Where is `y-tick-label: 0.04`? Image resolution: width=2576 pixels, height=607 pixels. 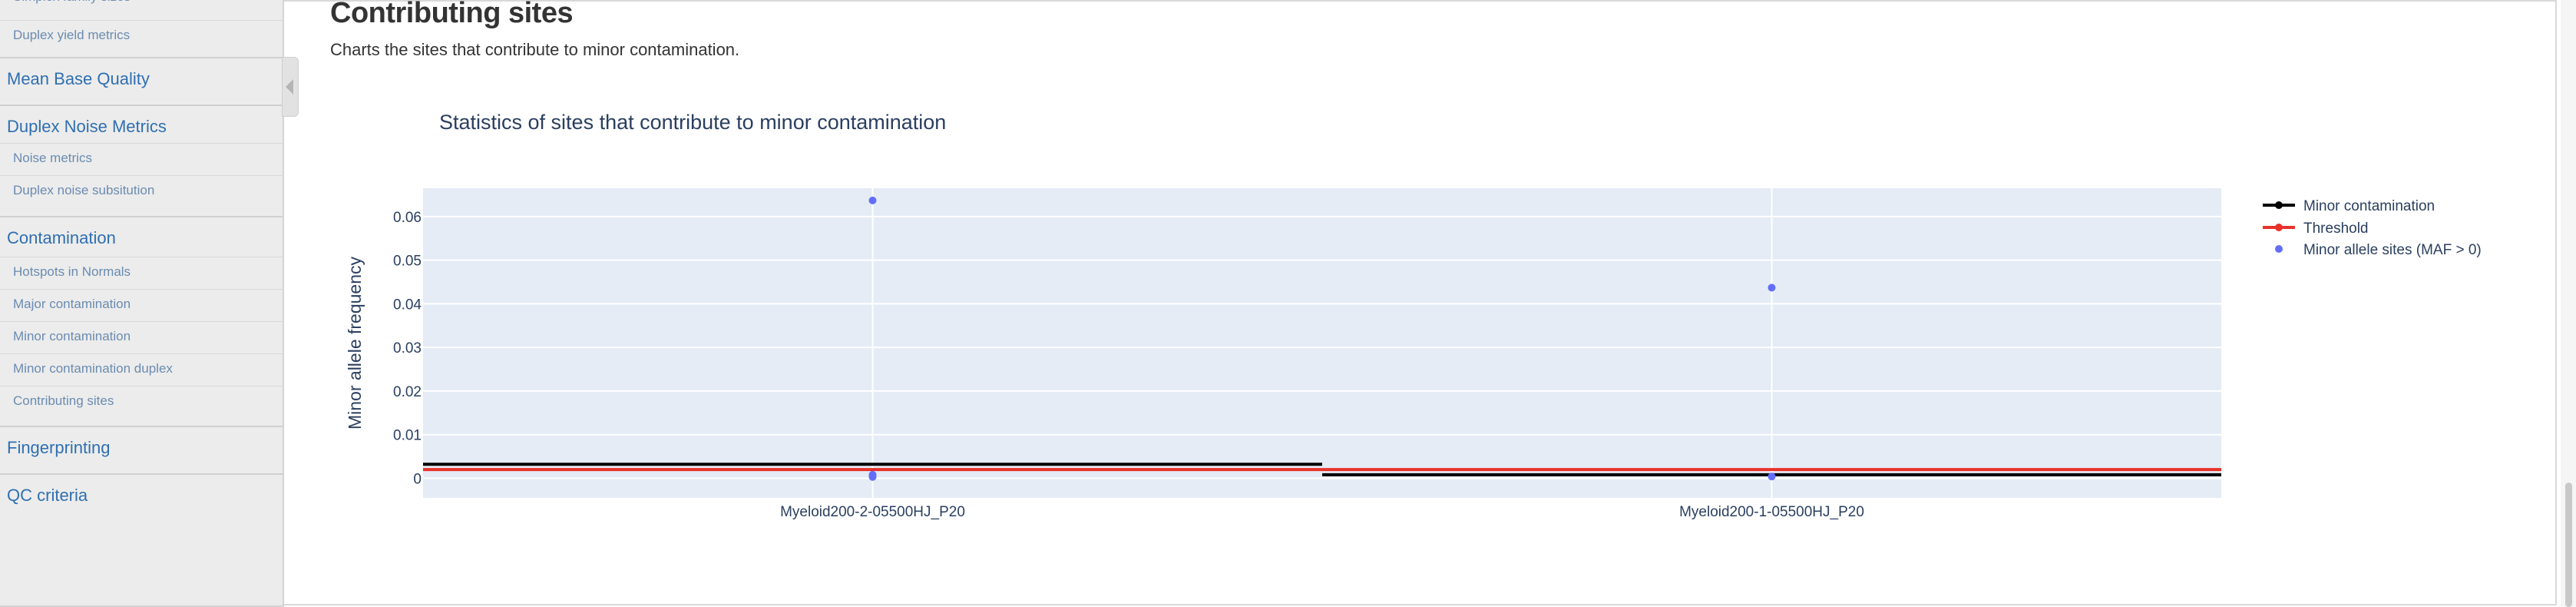
y-tick-label: 0.04 is located at coordinates (407, 305).